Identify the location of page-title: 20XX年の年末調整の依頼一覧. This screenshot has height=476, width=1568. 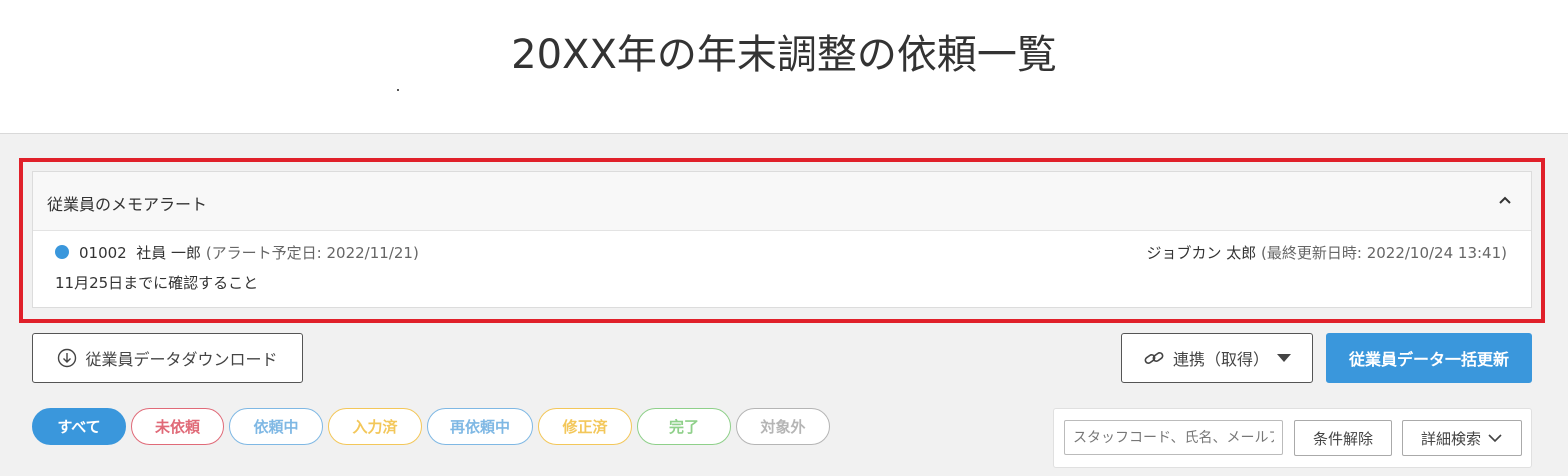
(784, 55).